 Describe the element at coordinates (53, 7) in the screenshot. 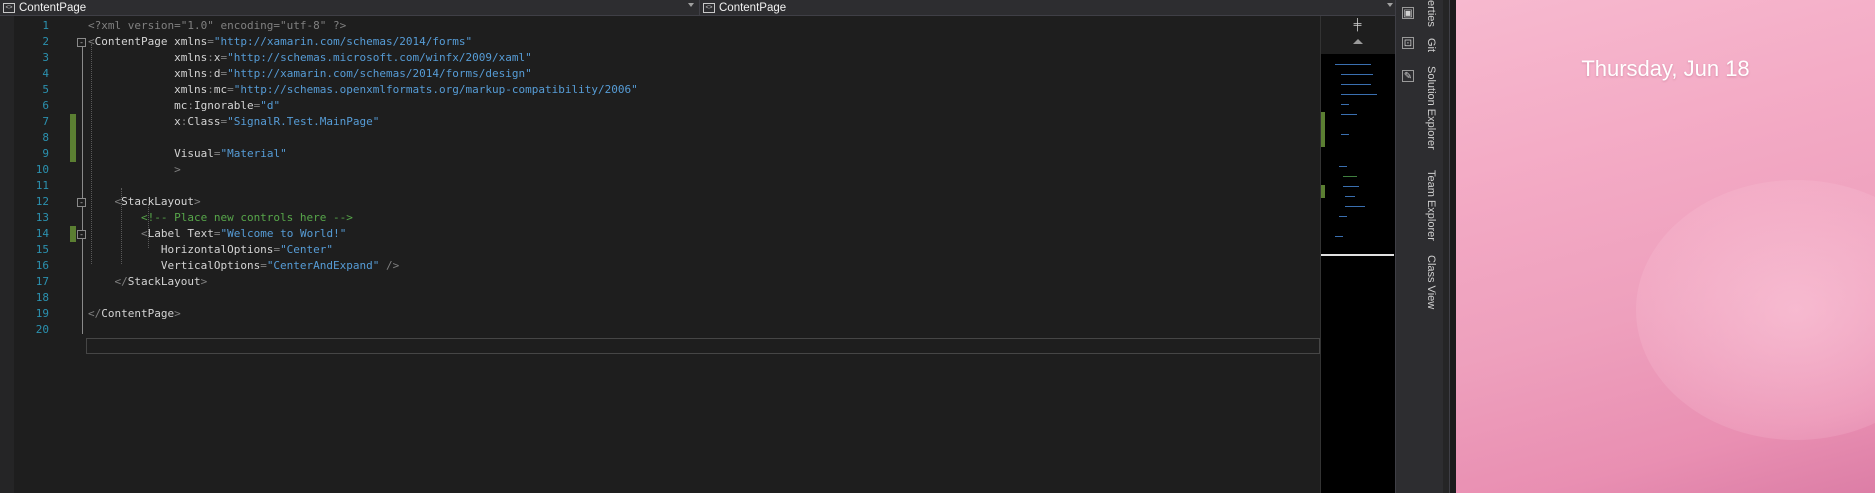

I see `type-scope-label: ContentPage` at that location.